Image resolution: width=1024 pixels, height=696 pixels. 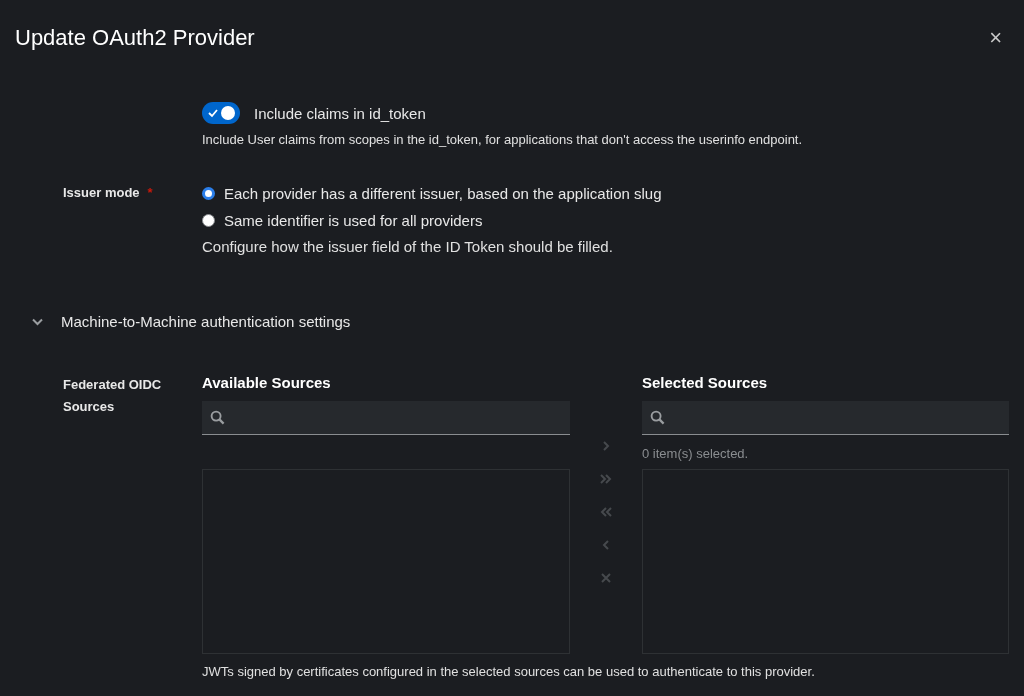 I want to click on toggle-switch, so click(x=221, y=113).